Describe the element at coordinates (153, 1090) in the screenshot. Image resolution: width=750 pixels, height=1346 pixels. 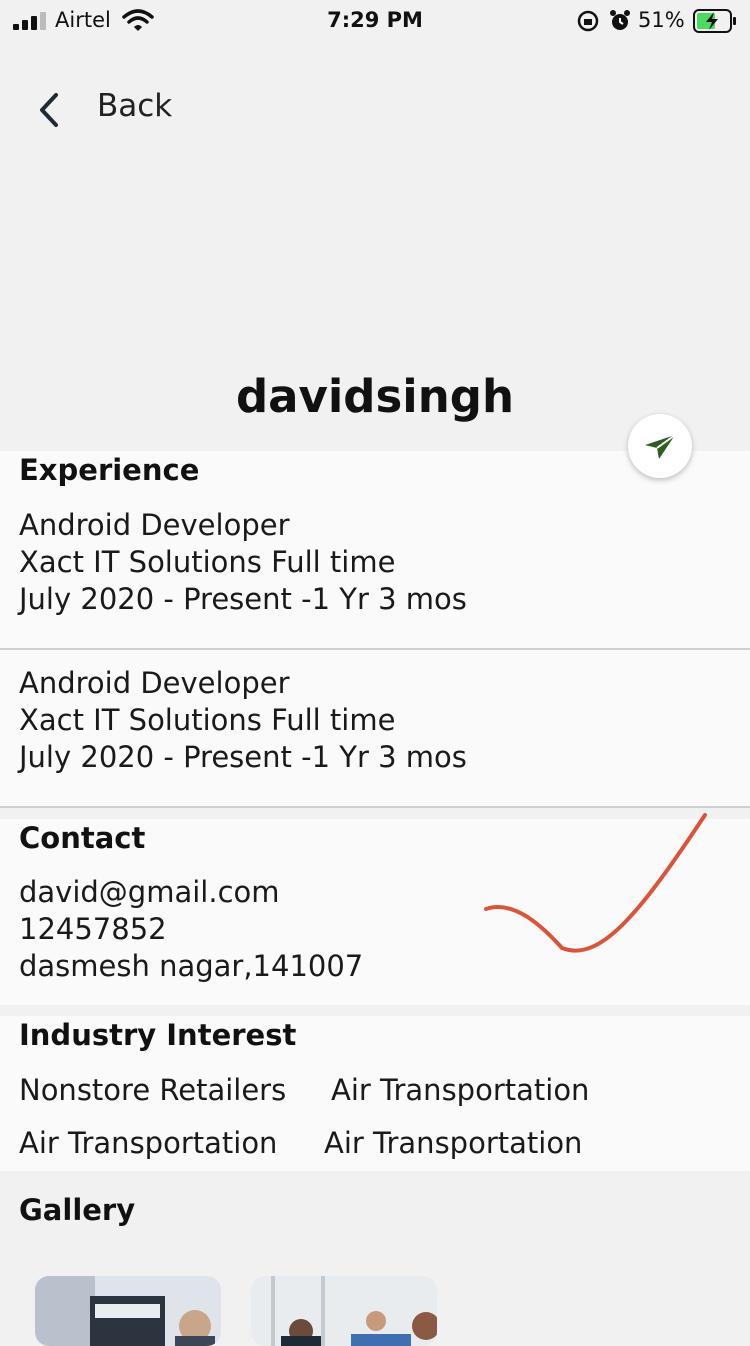
I see `industry-tag: Nonstore Retailers` at that location.